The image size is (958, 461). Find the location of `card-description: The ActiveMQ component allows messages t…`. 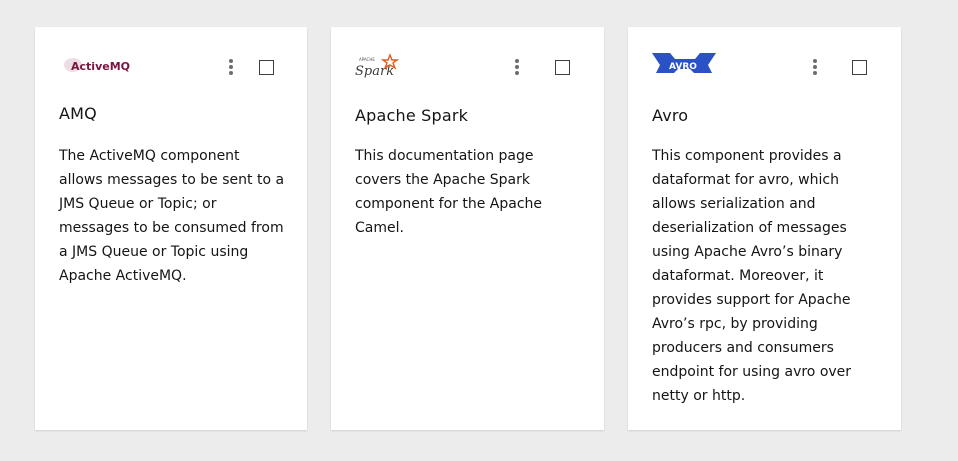

card-description: The ActiveMQ component allows messages t… is located at coordinates (172, 216).